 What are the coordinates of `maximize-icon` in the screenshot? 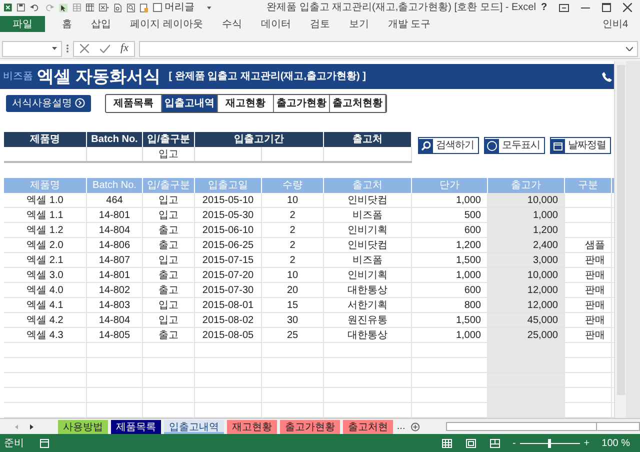 It's located at (607, 7).